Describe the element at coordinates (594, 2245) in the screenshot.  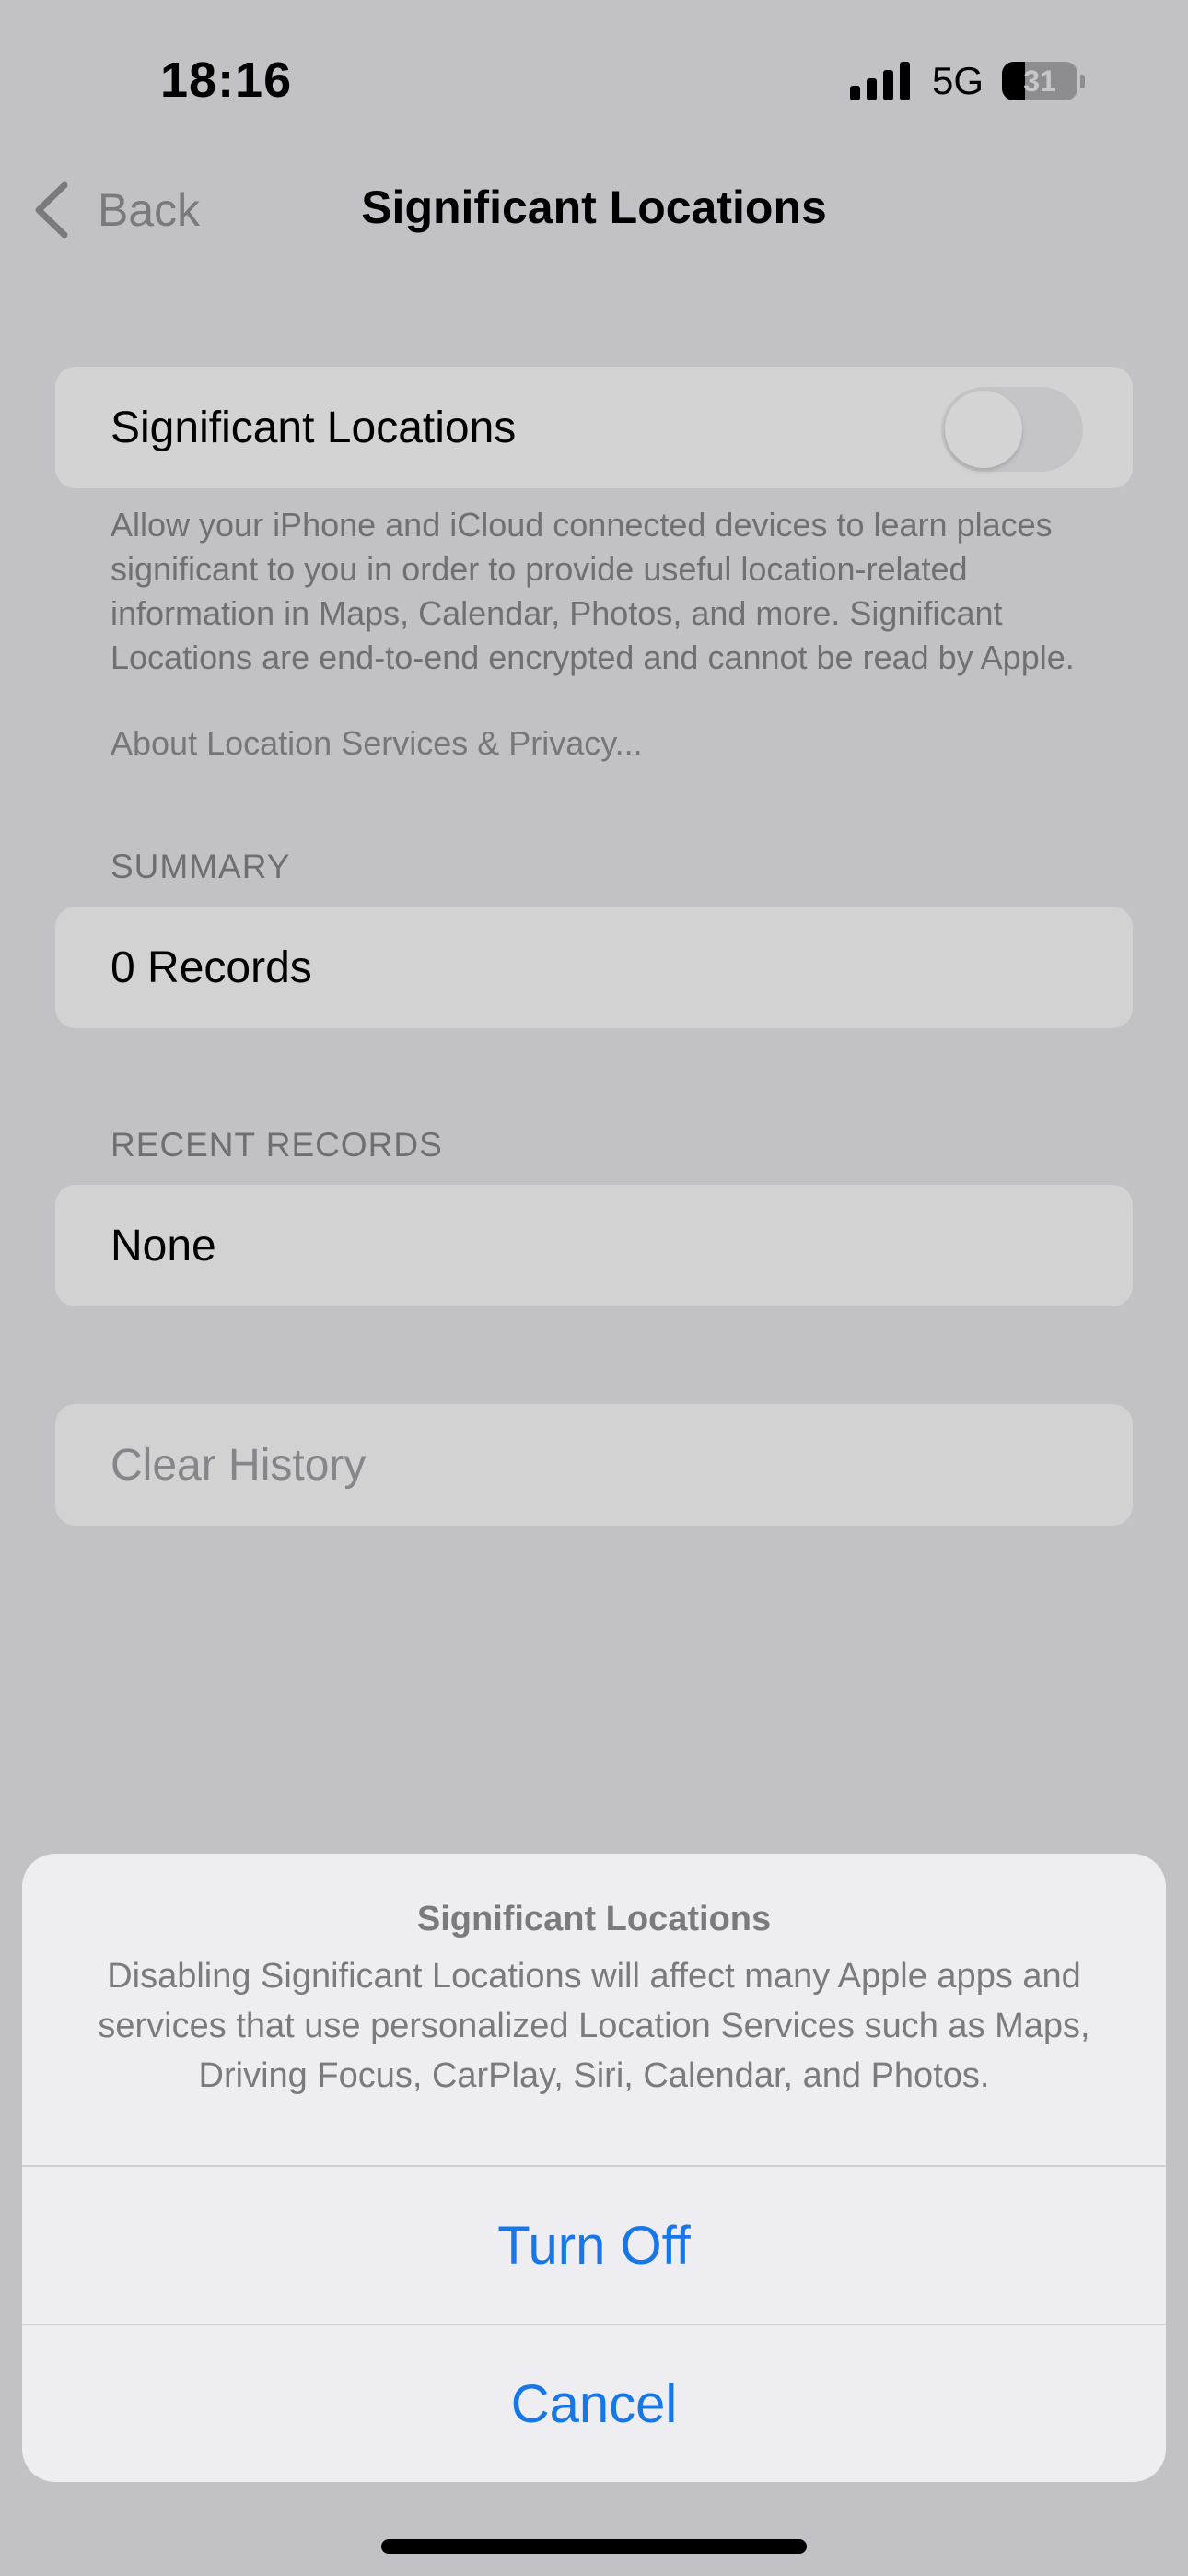
I see `turn-off-button: Turn Off` at that location.